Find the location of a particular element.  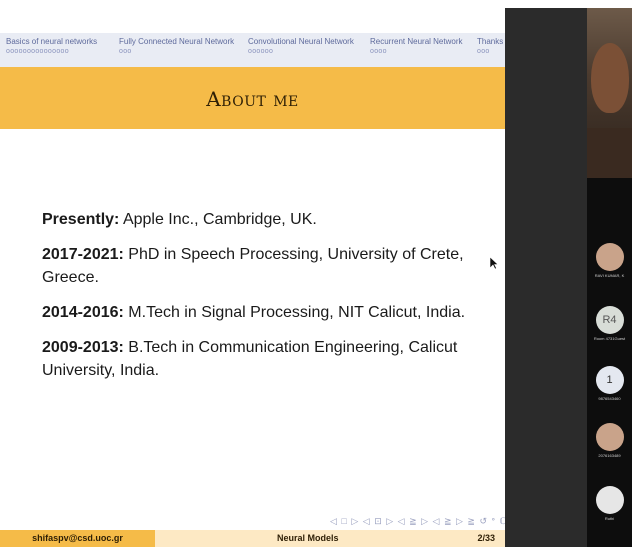

nav-section-recurrent: Recurrent Neural Network oooo is located at coordinates (416, 46).